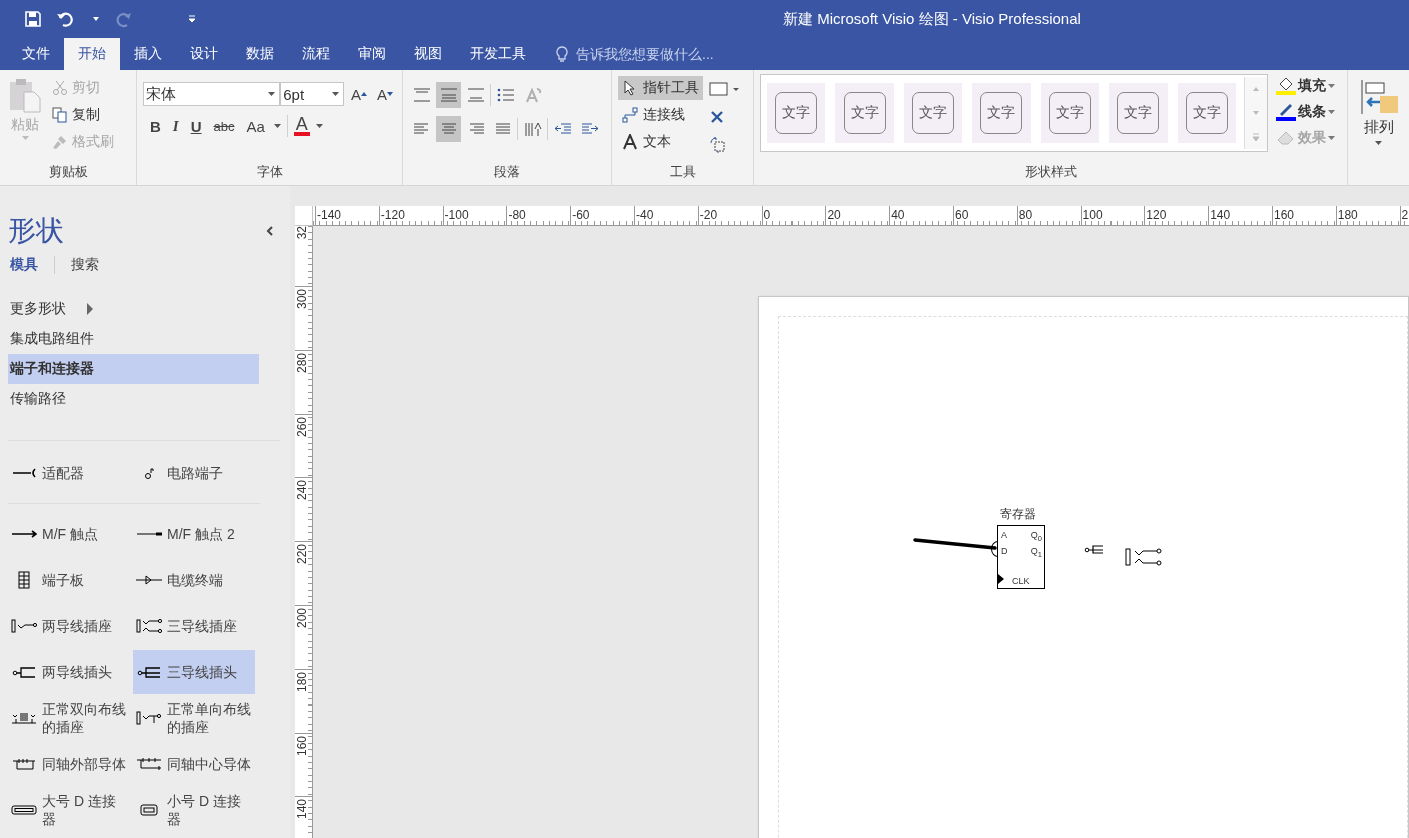 The height and width of the screenshot is (838, 1409). Describe the element at coordinates (194, 534) in the screenshot. I see `shape-item: M/F 触点 2` at that location.